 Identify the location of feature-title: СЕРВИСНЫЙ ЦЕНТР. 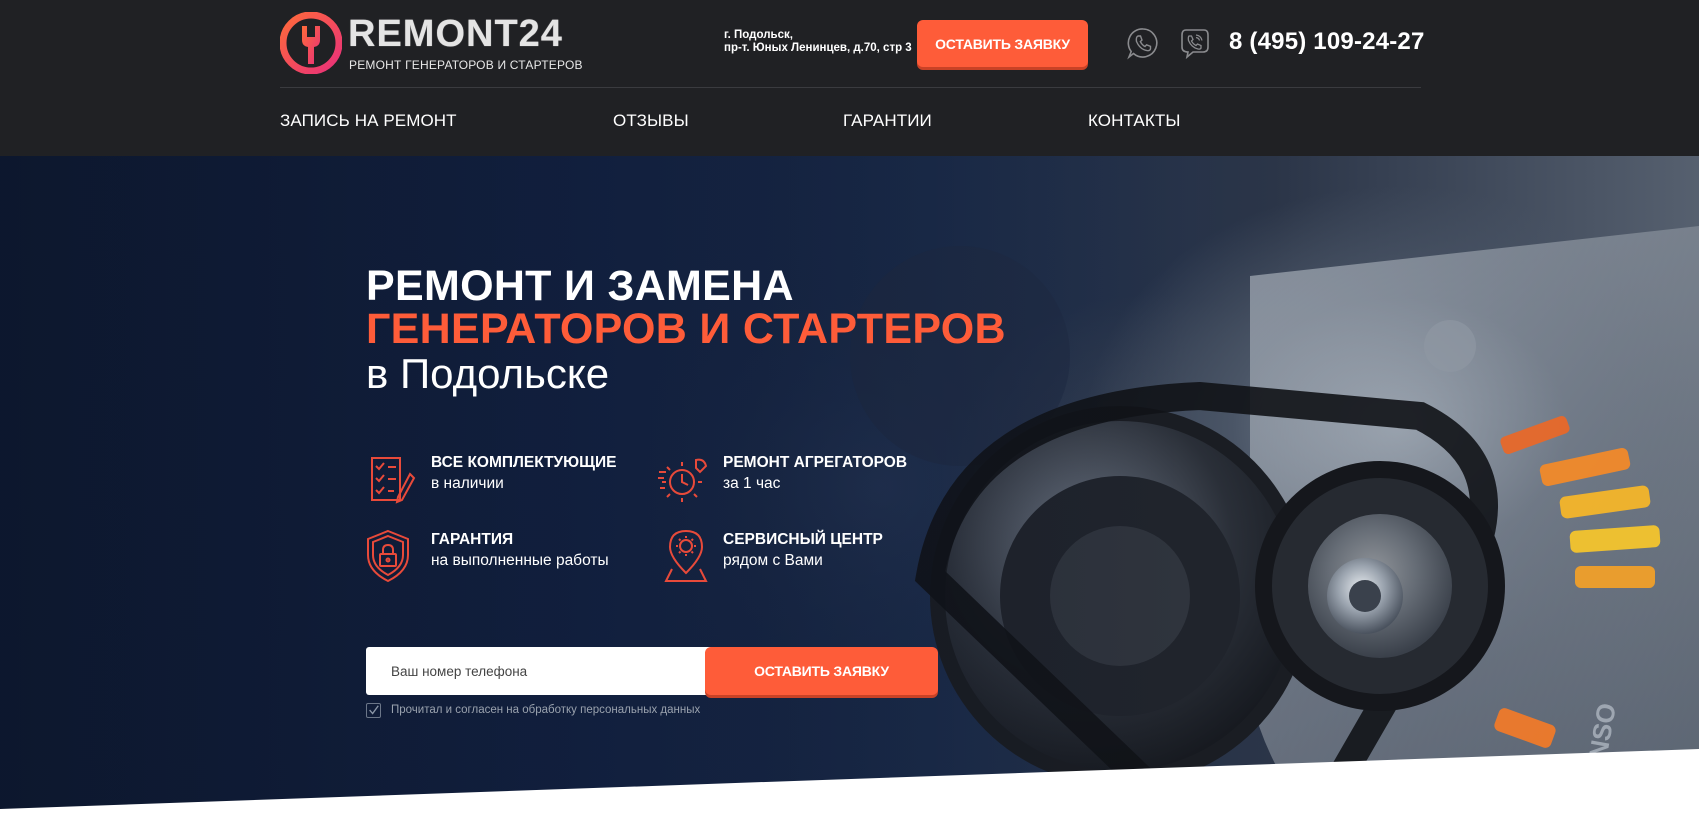
(803, 539).